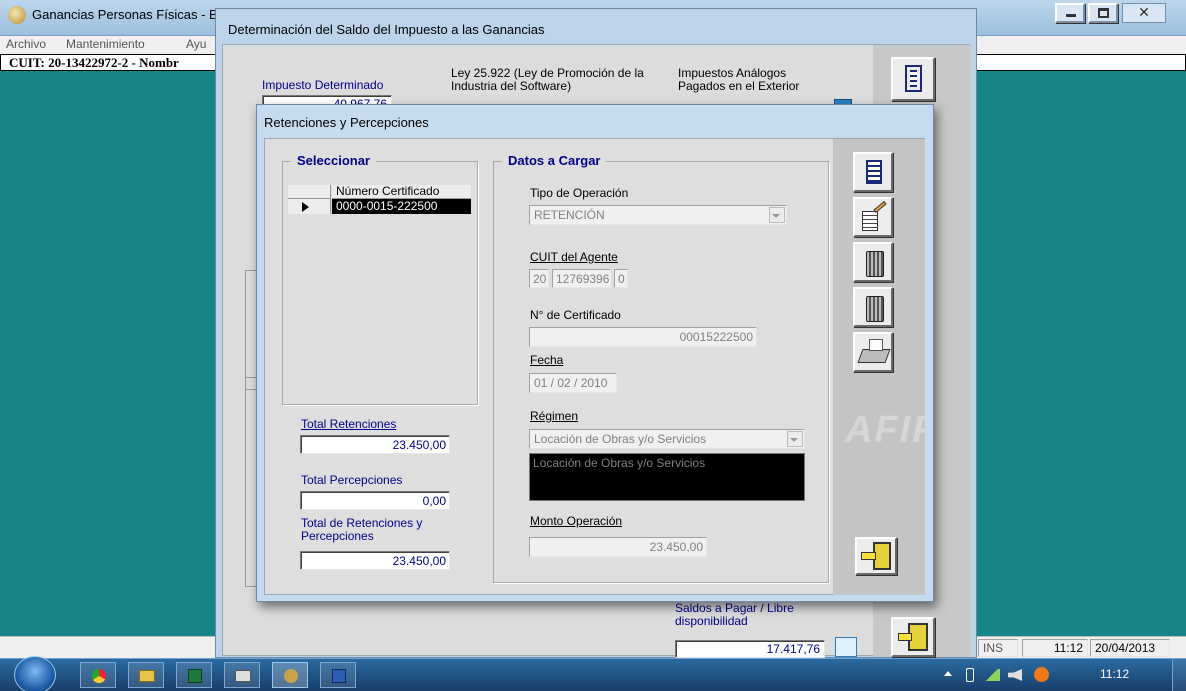  I want to click on regimen-value: Locación de Obras y/o Servicios, so click(620, 439).